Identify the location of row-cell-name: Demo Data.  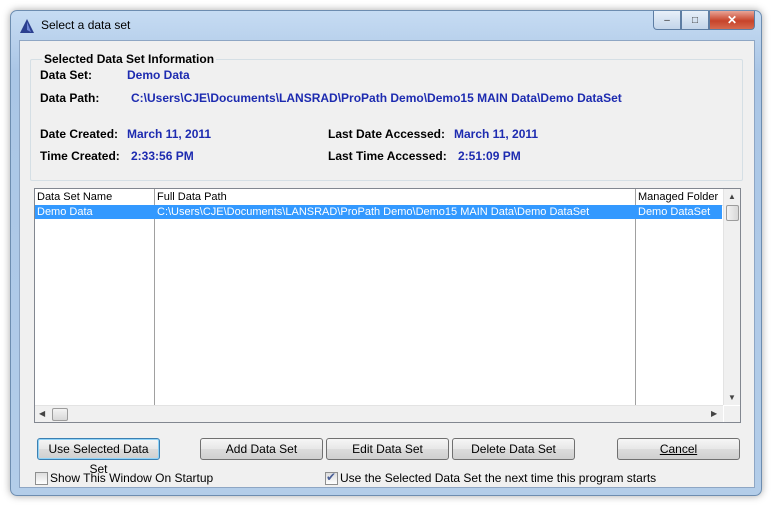
(65, 212).